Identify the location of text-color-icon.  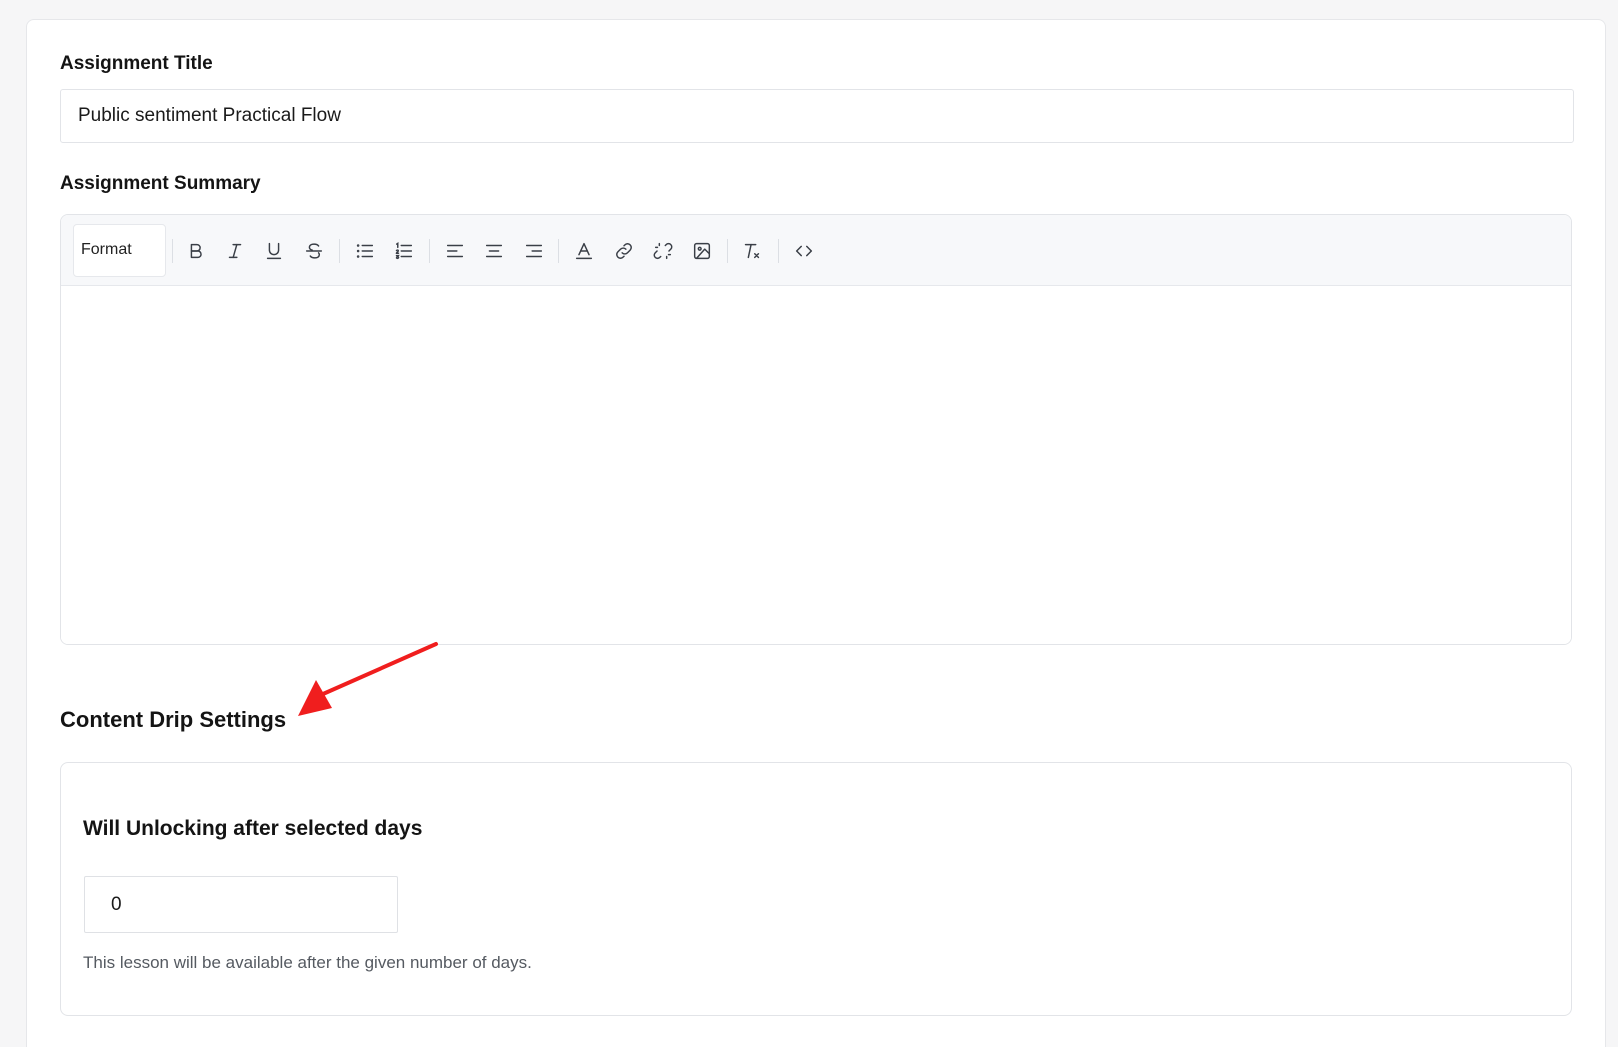
(584, 251).